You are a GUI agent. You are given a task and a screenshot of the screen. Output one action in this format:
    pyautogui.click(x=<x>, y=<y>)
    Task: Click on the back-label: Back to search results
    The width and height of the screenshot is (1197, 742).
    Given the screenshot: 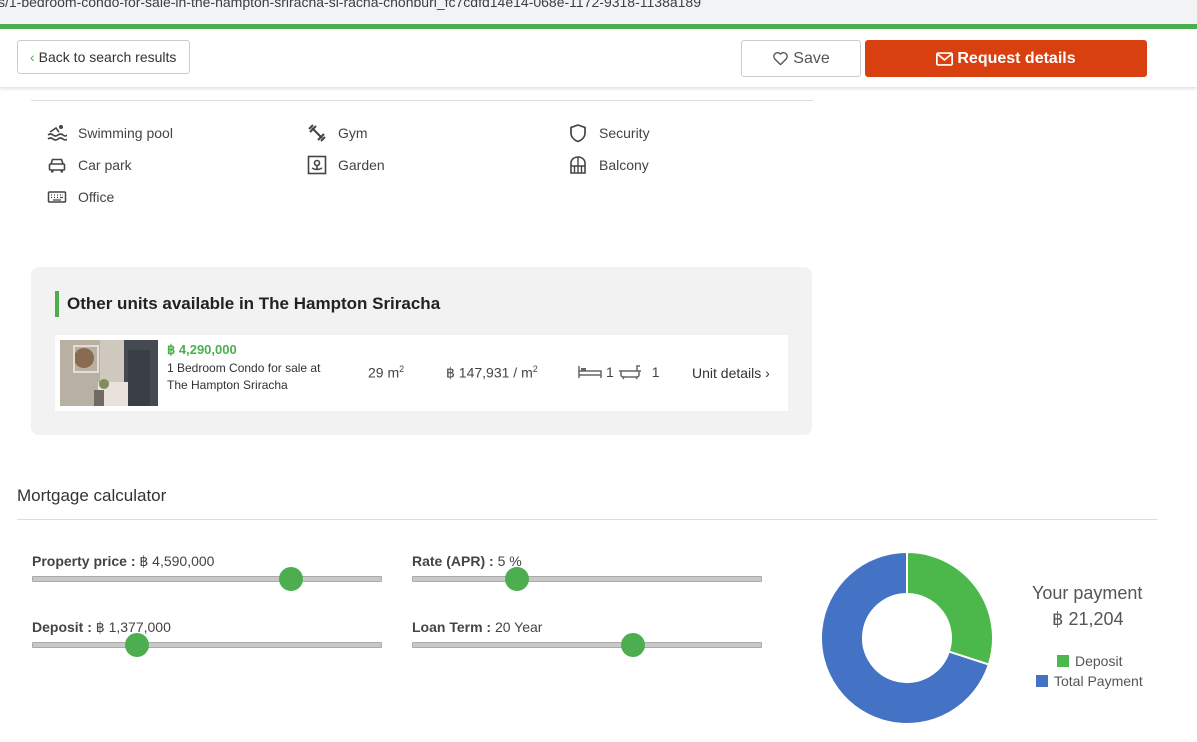 What is the action you would take?
    pyautogui.click(x=107, y=57)
    